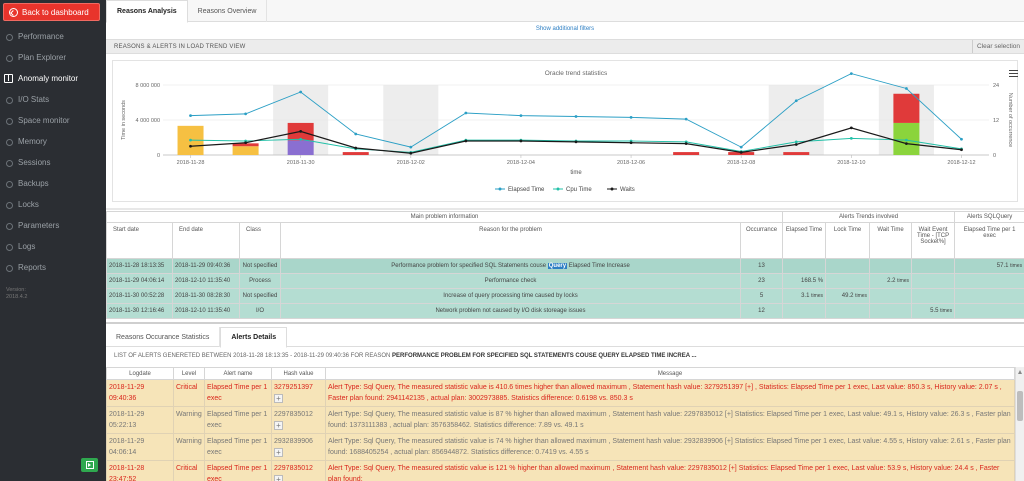 The image size is (1024, 481). What do you see at coordinates (298, 373) in the screenshot?
I see `column-header-hash-value: Hash value` at bounding box center [298, 373].